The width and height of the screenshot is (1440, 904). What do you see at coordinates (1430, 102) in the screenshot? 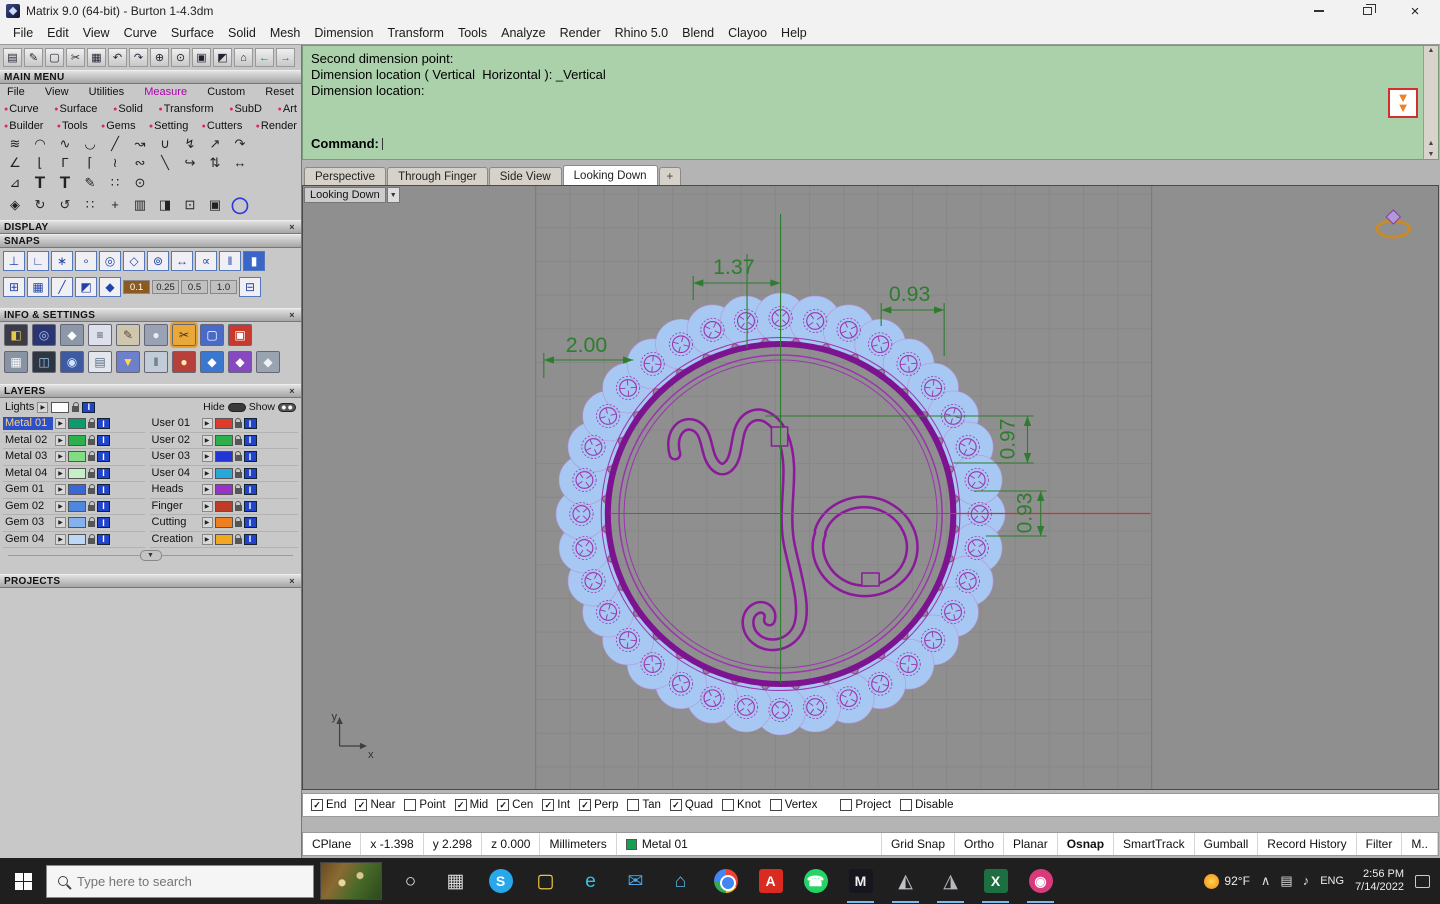
I see `command-scrollbar: ▲ ▲ ▼` at bounding box center [1430, 102].